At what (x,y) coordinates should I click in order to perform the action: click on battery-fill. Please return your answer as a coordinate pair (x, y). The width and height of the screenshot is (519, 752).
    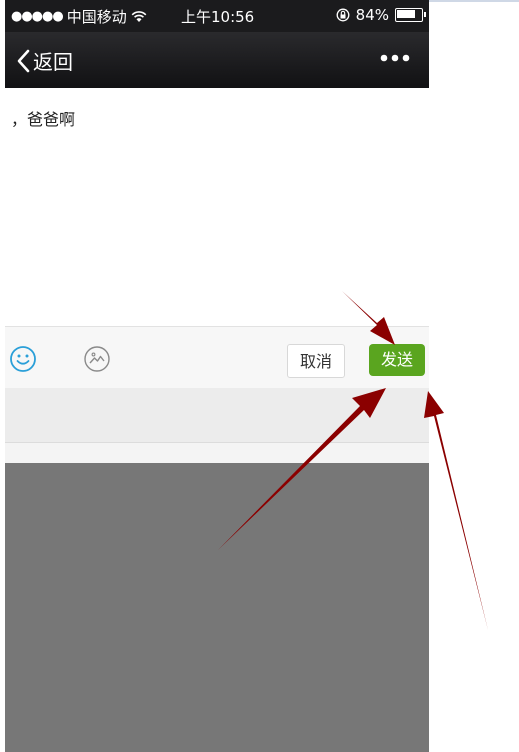
    Looking at the image, I should click on (406, 14).